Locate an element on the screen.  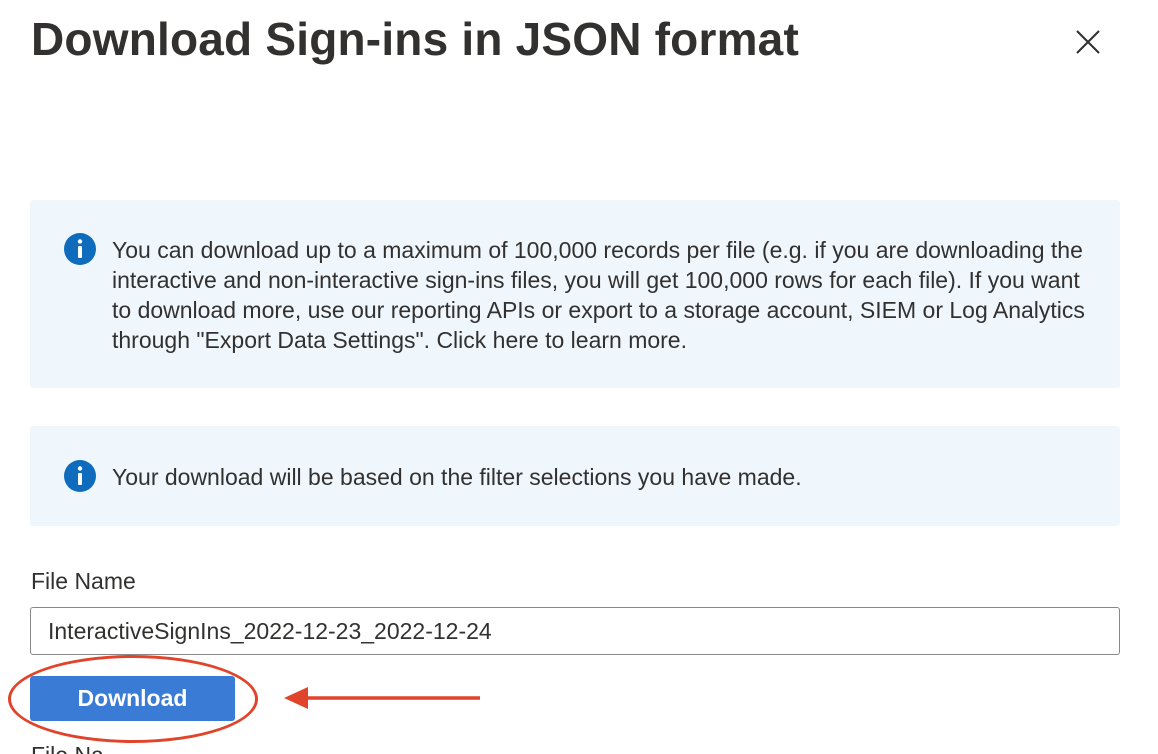
file-name-input is located at coordinates (575, 631).